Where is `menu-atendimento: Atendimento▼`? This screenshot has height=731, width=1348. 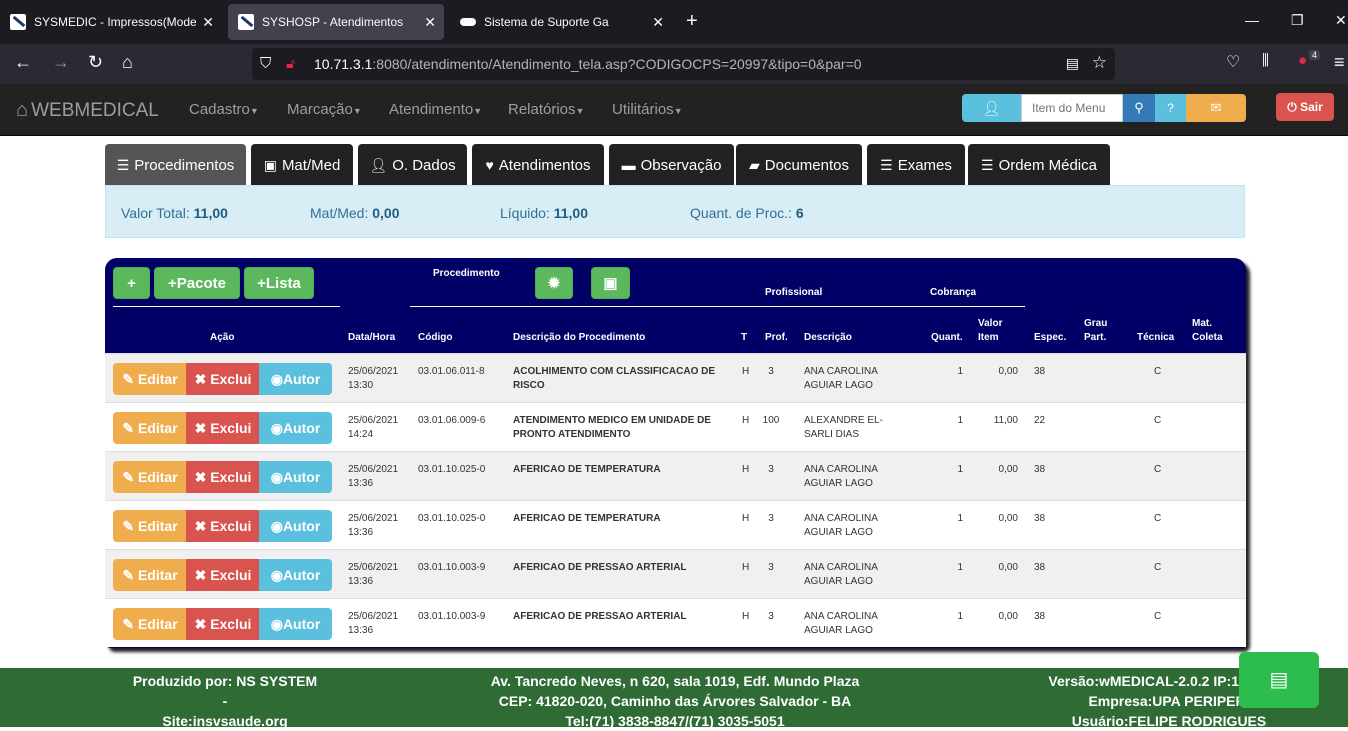
menu-atendimento: Atendimento▼ is located at coordinates (435, 109).